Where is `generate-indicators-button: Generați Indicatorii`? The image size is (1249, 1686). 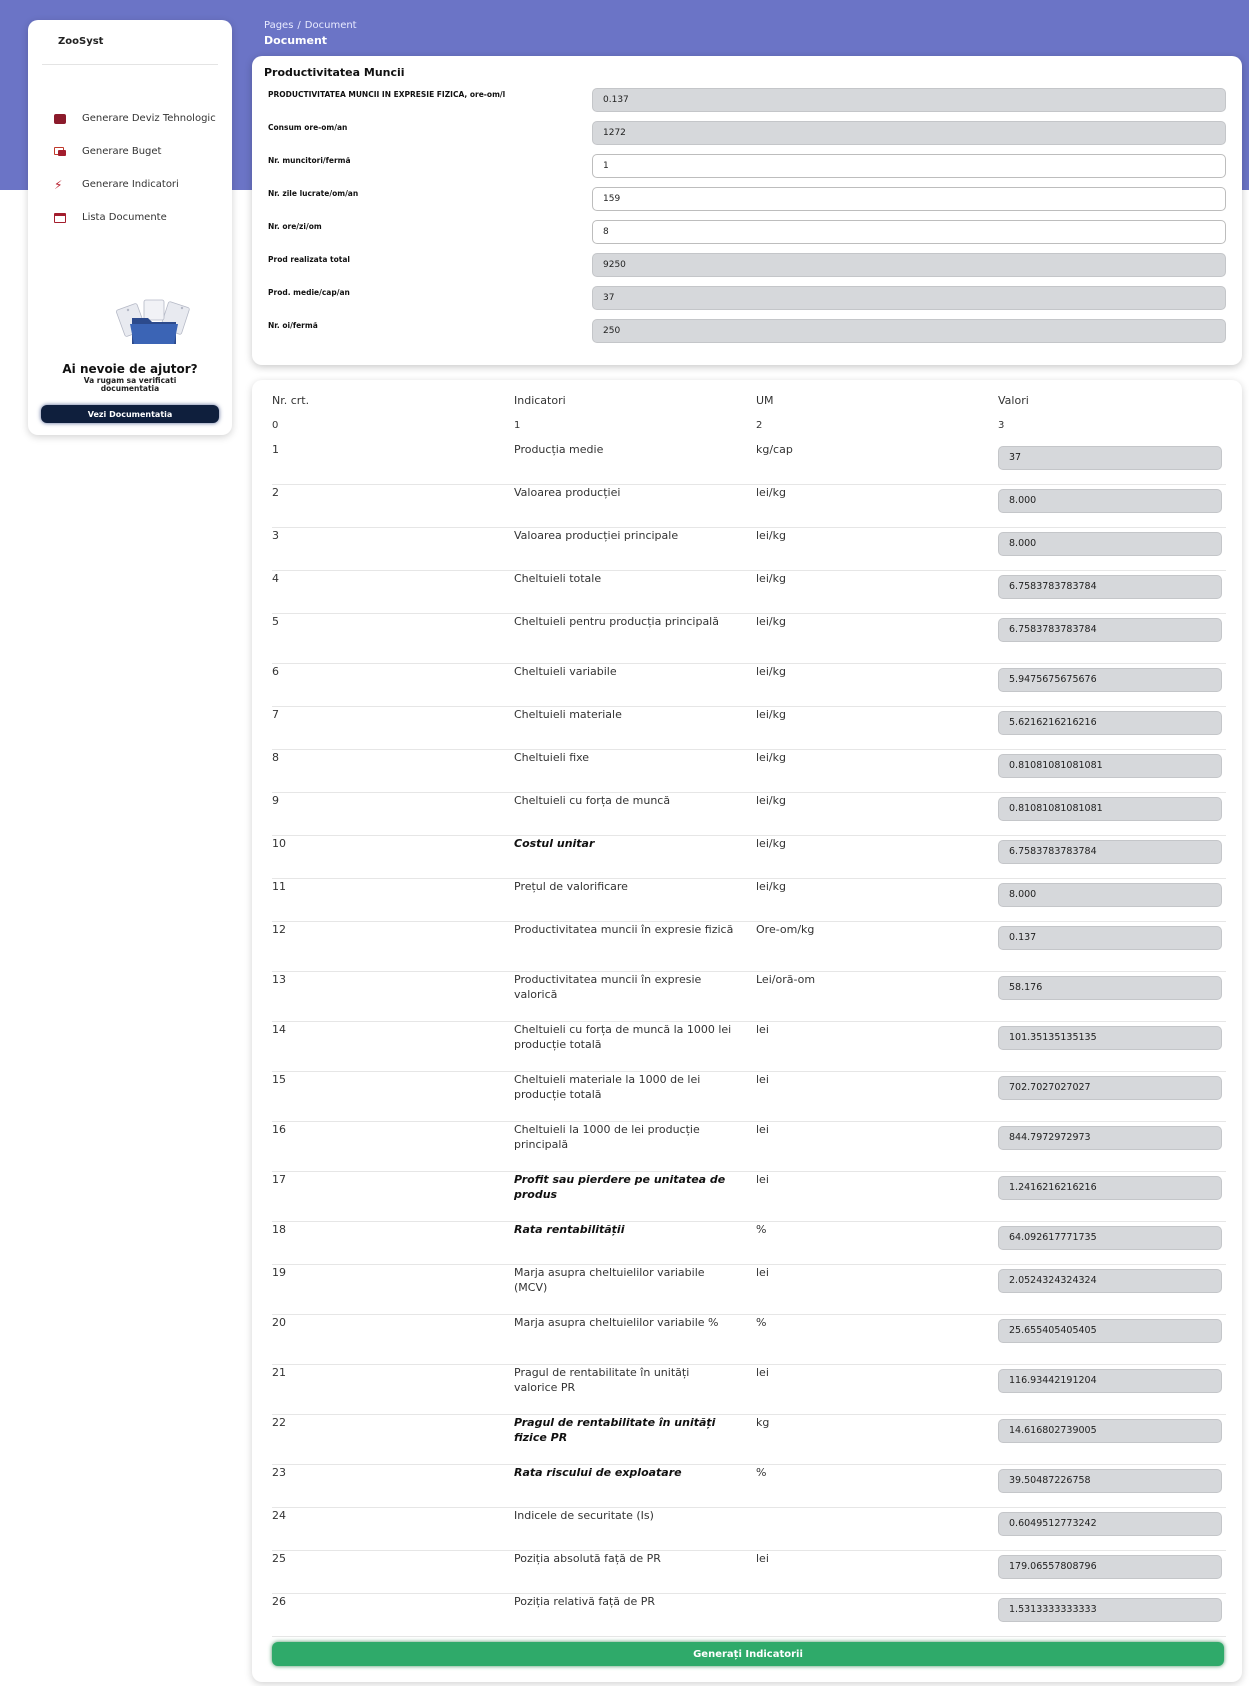
generate-indicators-button: Generați Indicatorii is located at coordinates (748, 1654).